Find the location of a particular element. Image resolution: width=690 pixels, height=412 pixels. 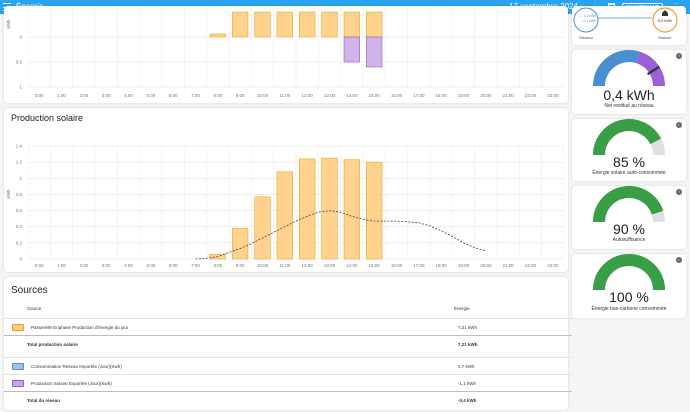

x-tick-label: 6:00 is located at coordinates (173, 265).